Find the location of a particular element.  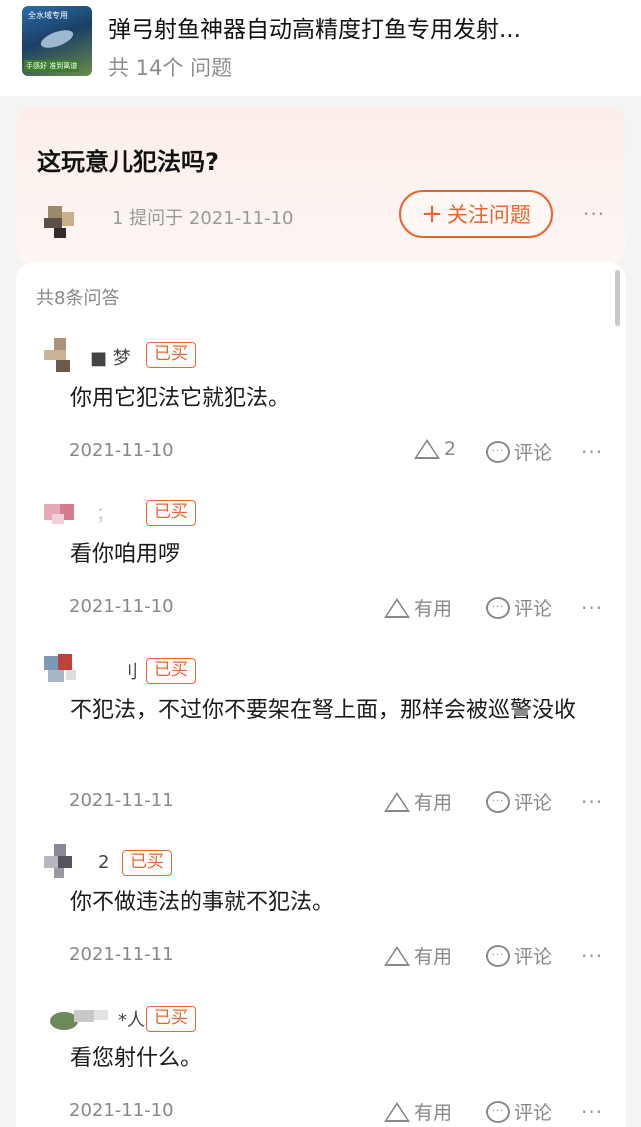

answer-text: 不犯法，不过你不要架在弩上面，那样会被巡警没收 is located at coordinates (323, 710).